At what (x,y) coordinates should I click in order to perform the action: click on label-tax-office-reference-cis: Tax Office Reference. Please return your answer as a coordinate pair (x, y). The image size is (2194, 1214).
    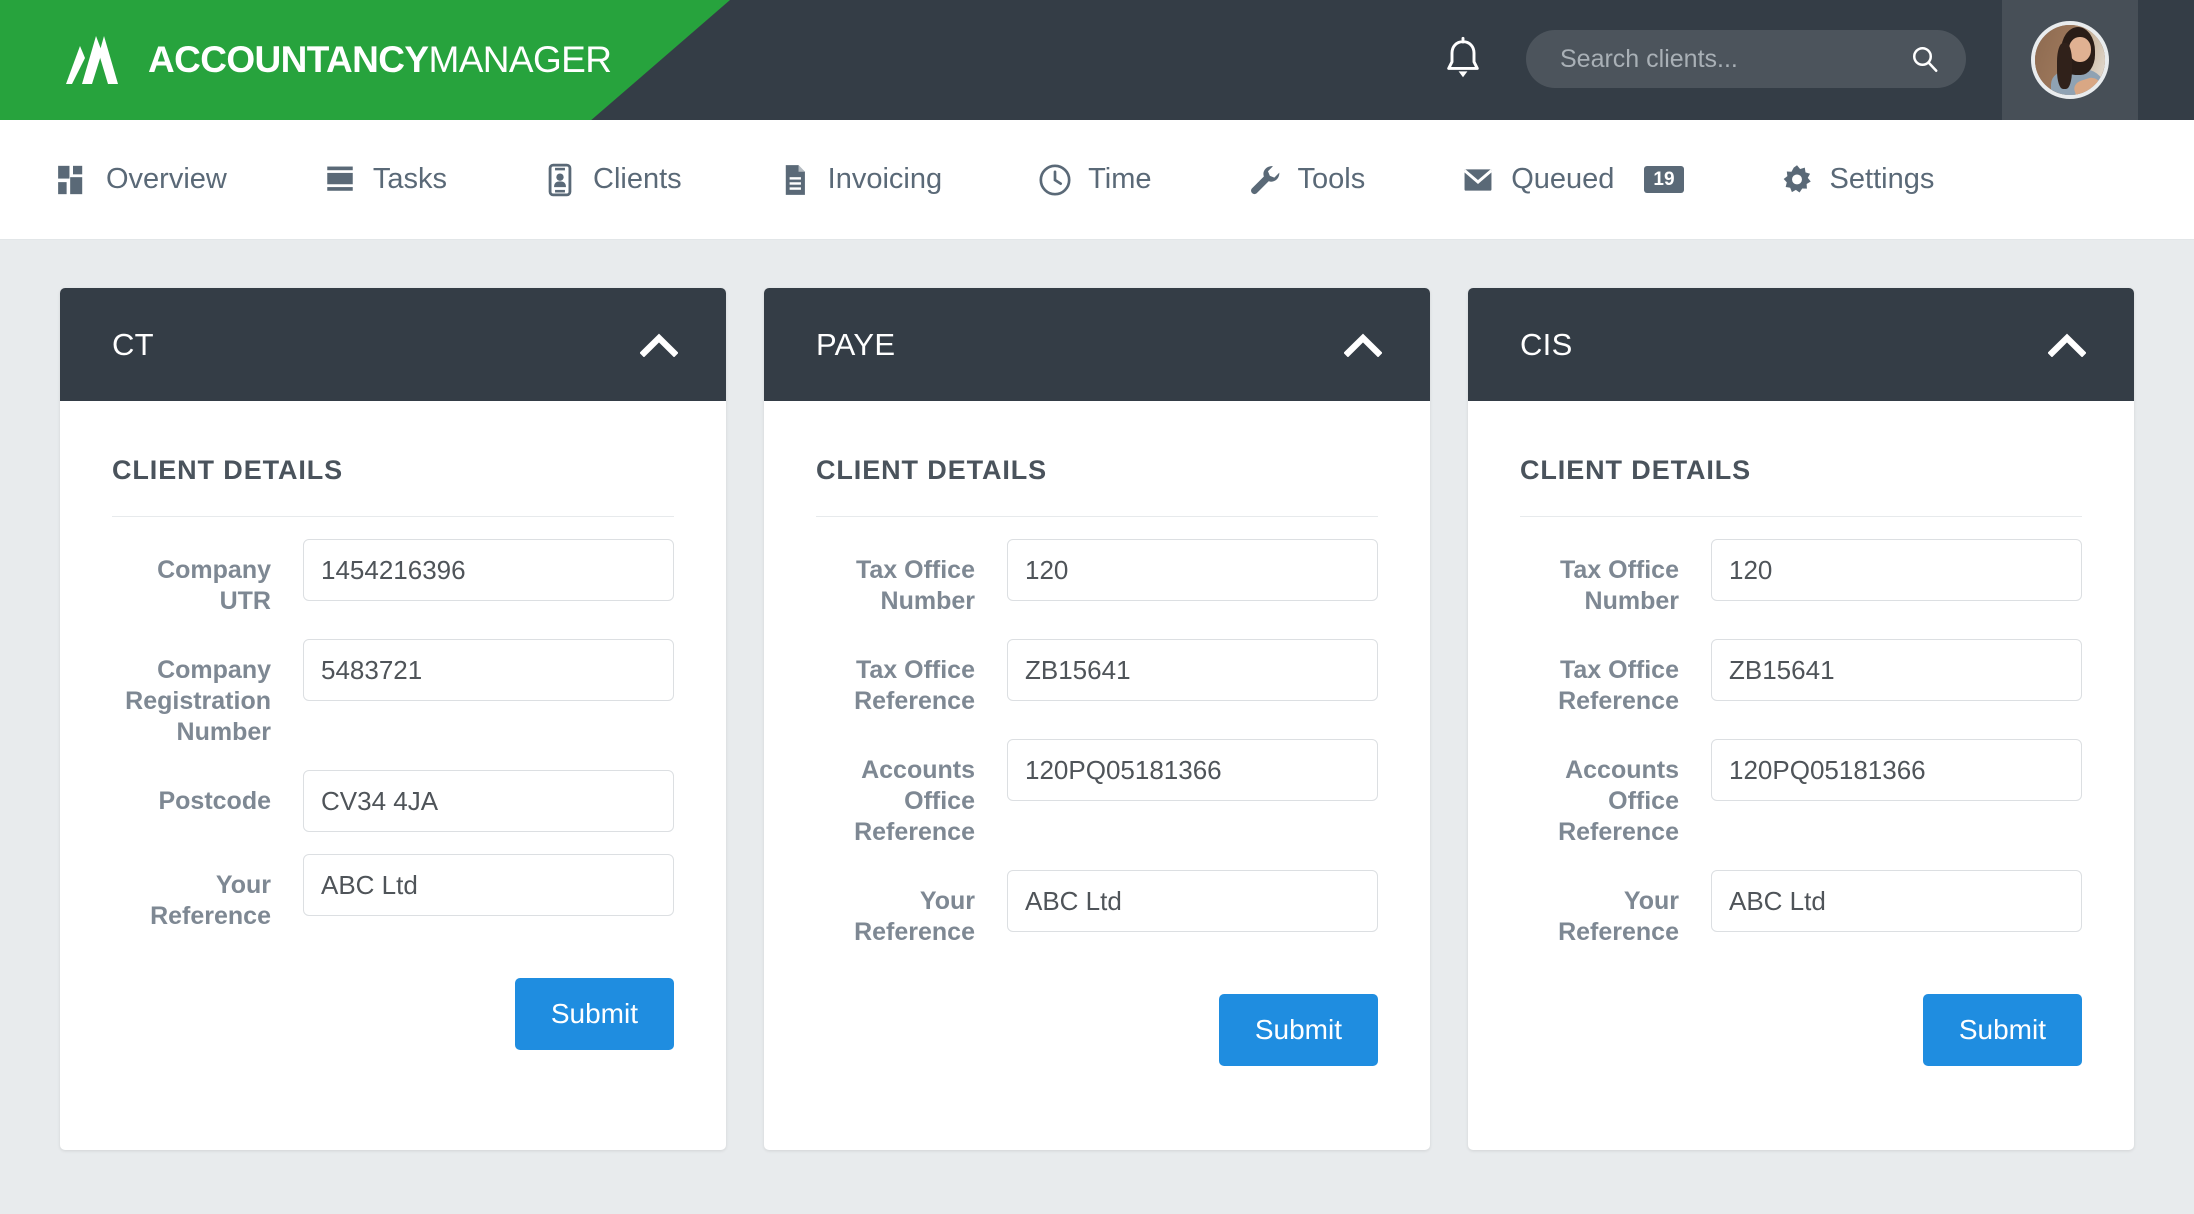
    Looking at the image, I should click on (1618, 685).